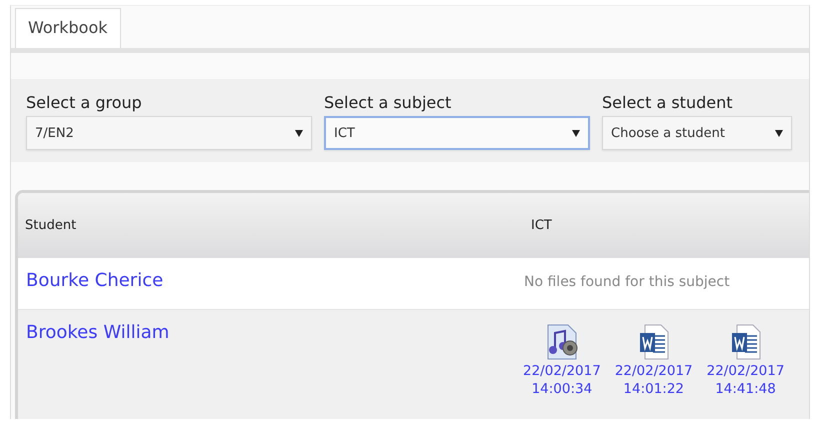 This screenshot has height=421, width=816. Describe the element at coordinates (84, 102) in the screenshot. I see `filter-label: Select a group` at that location.